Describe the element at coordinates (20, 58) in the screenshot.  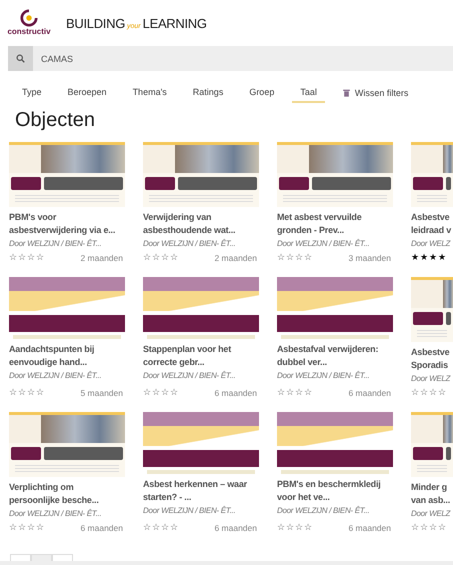
I see `search-icon` at that location.